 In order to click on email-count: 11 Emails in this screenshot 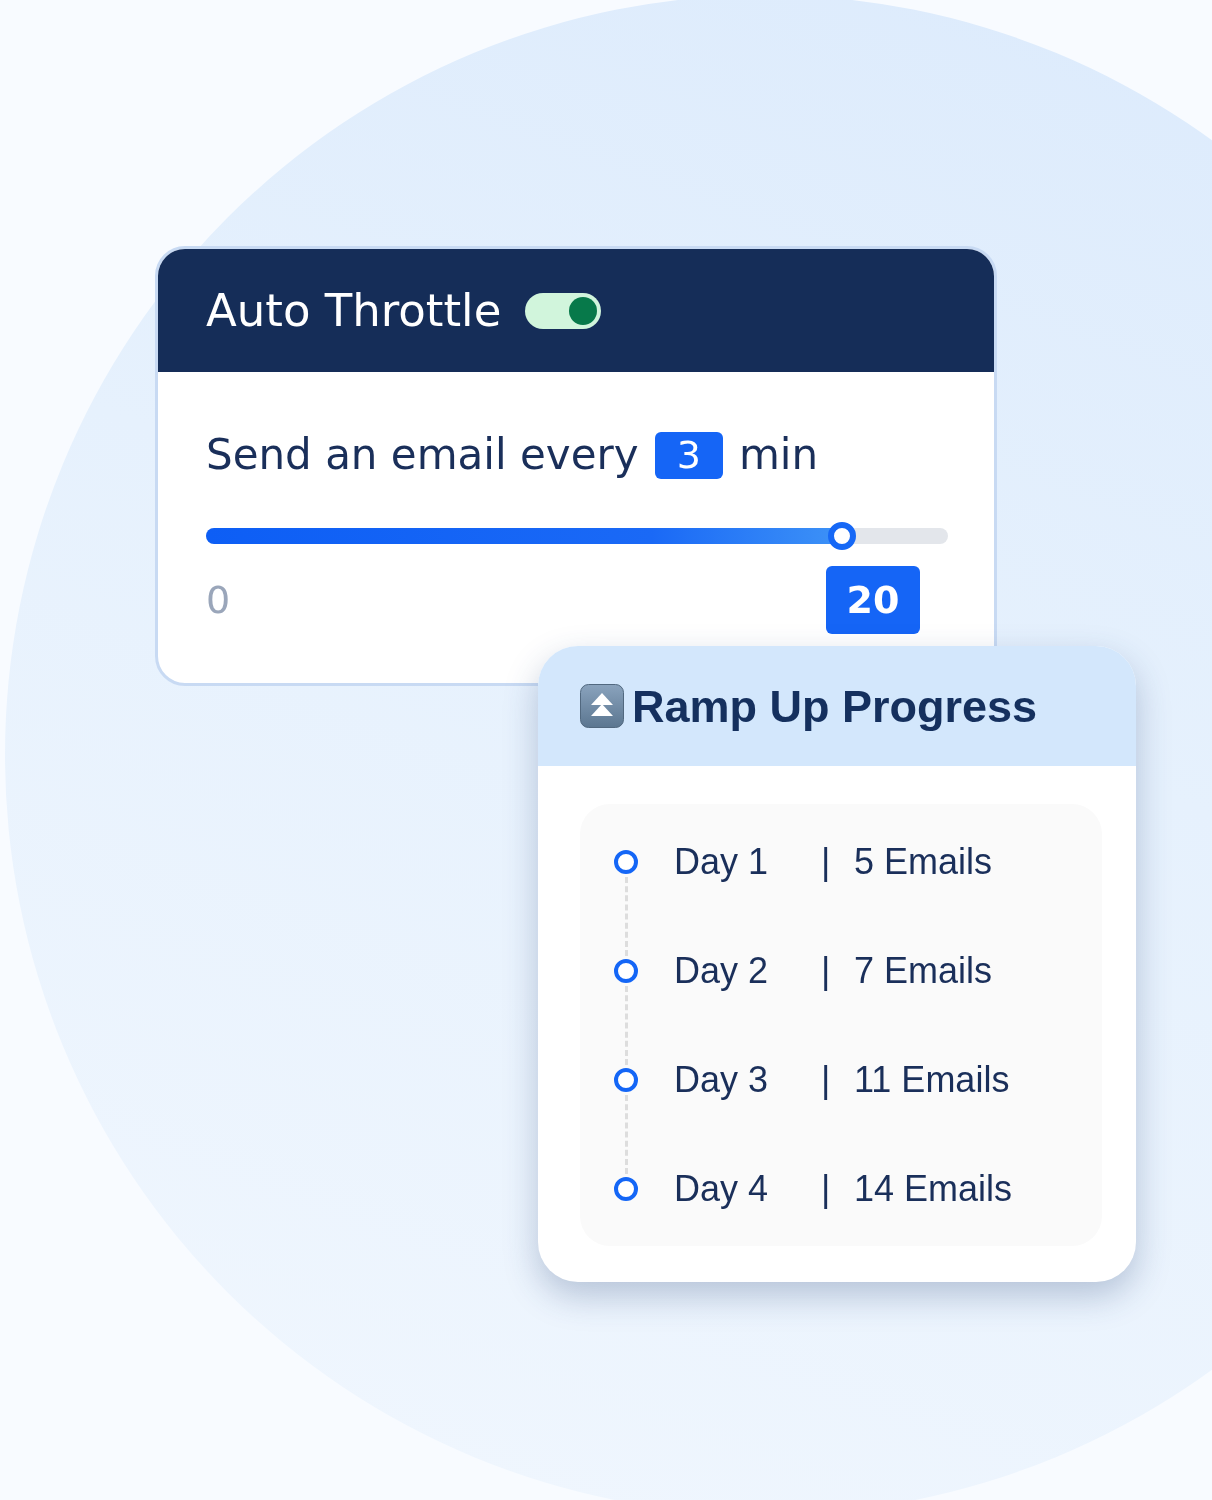, I will do `click(932, 1080)`.